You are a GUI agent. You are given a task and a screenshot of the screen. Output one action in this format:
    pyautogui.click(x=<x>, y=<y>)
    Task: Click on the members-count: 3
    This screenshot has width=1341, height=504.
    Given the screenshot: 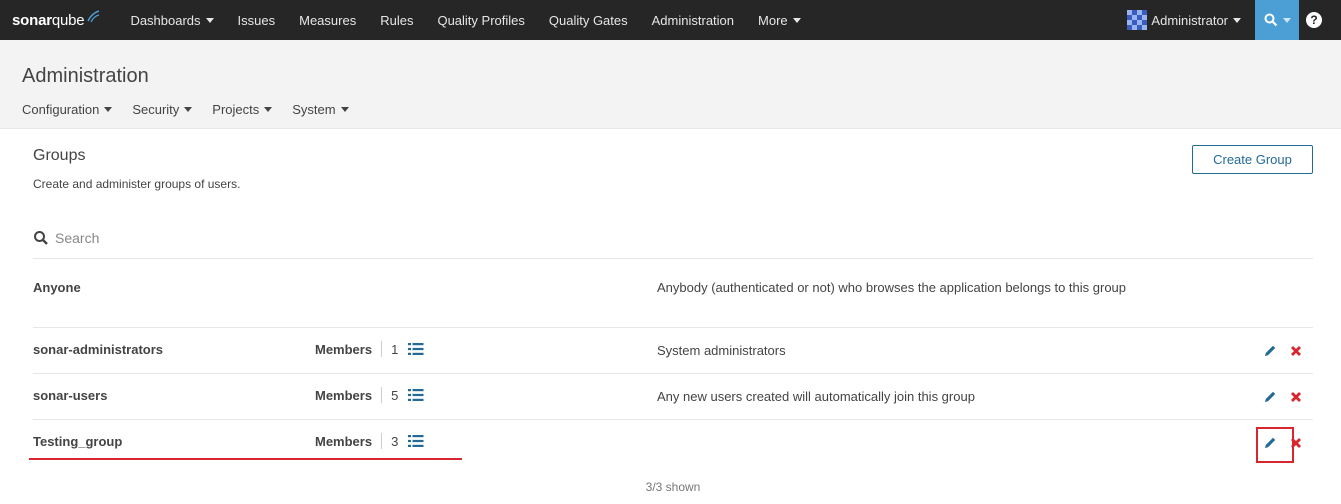 What is the action you would take?
    pyautogui.click(x=395, y=441)
    